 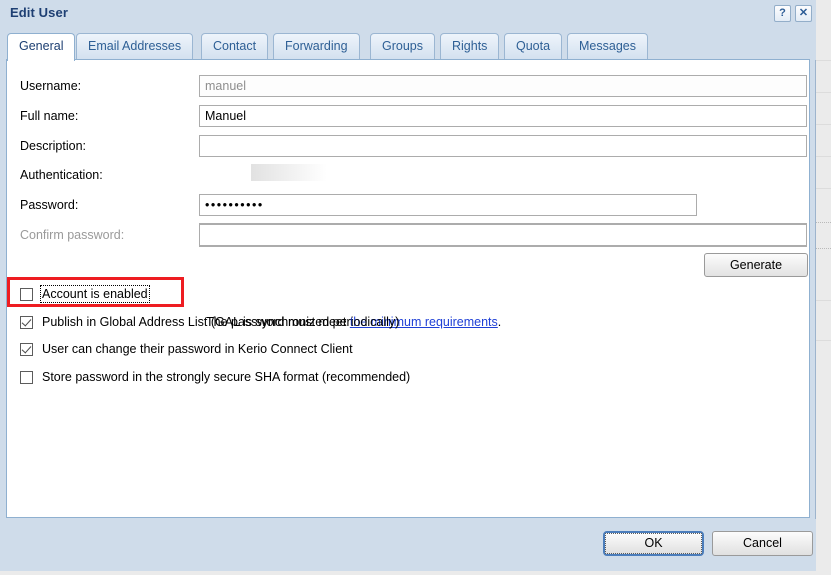 I want to click on dialog-footer: OK Cancel, so click(x=408, y=545).